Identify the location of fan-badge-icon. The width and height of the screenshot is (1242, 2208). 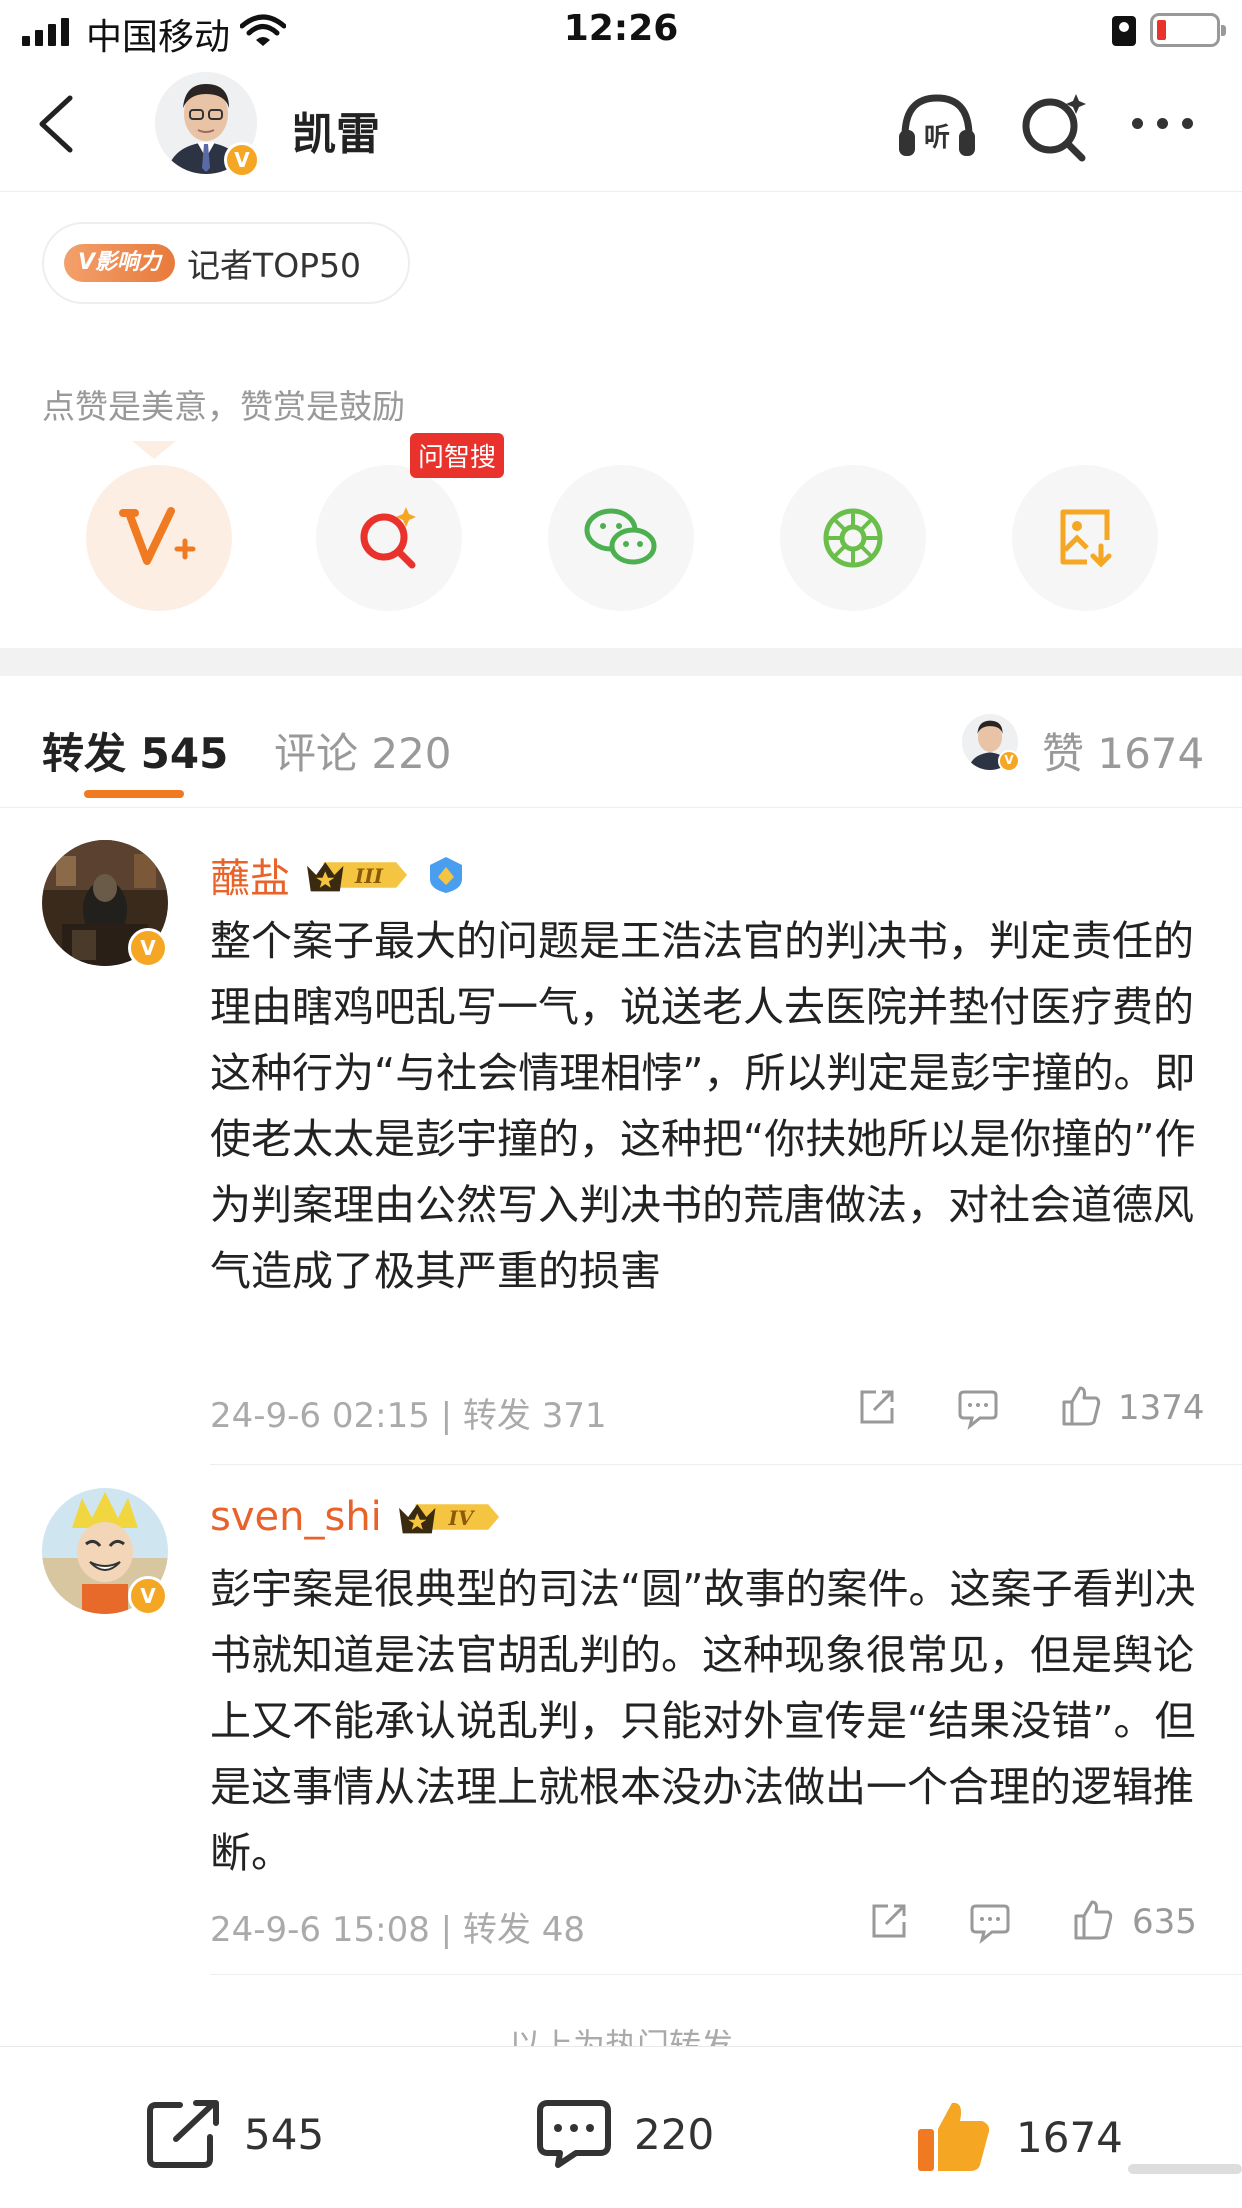
(446, 875).